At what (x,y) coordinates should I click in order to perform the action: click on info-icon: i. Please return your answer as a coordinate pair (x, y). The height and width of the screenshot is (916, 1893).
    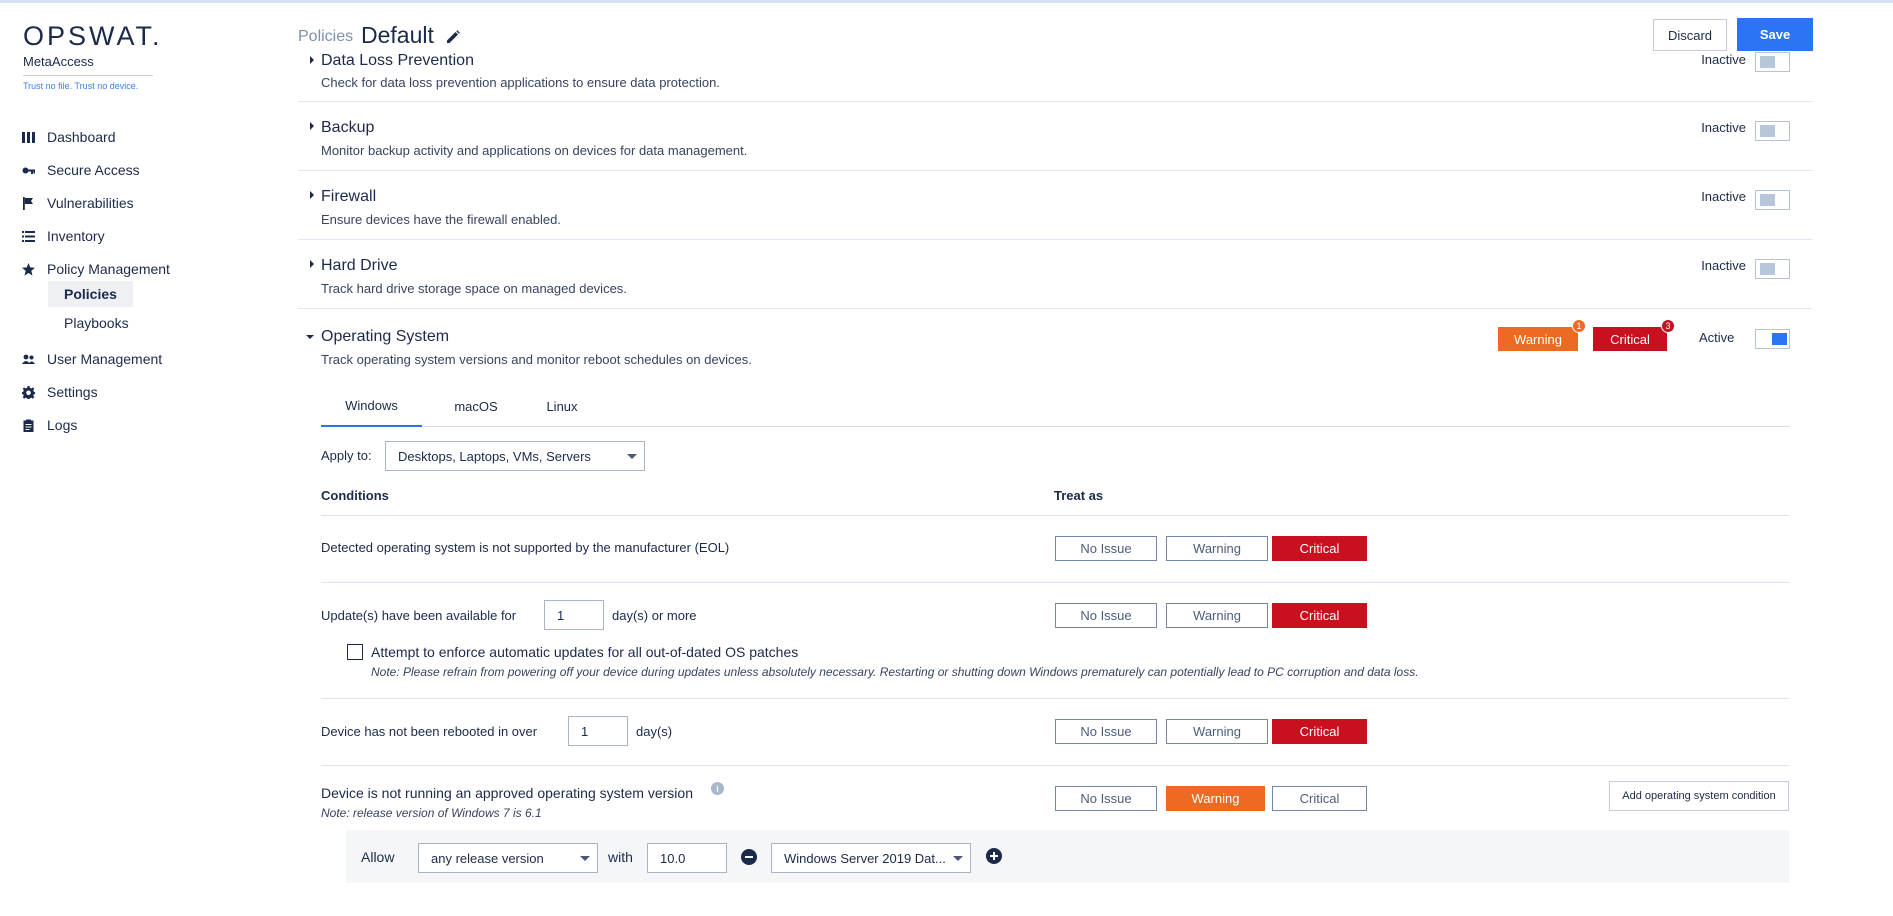
    Looking at the image, I should click on (717, 788).